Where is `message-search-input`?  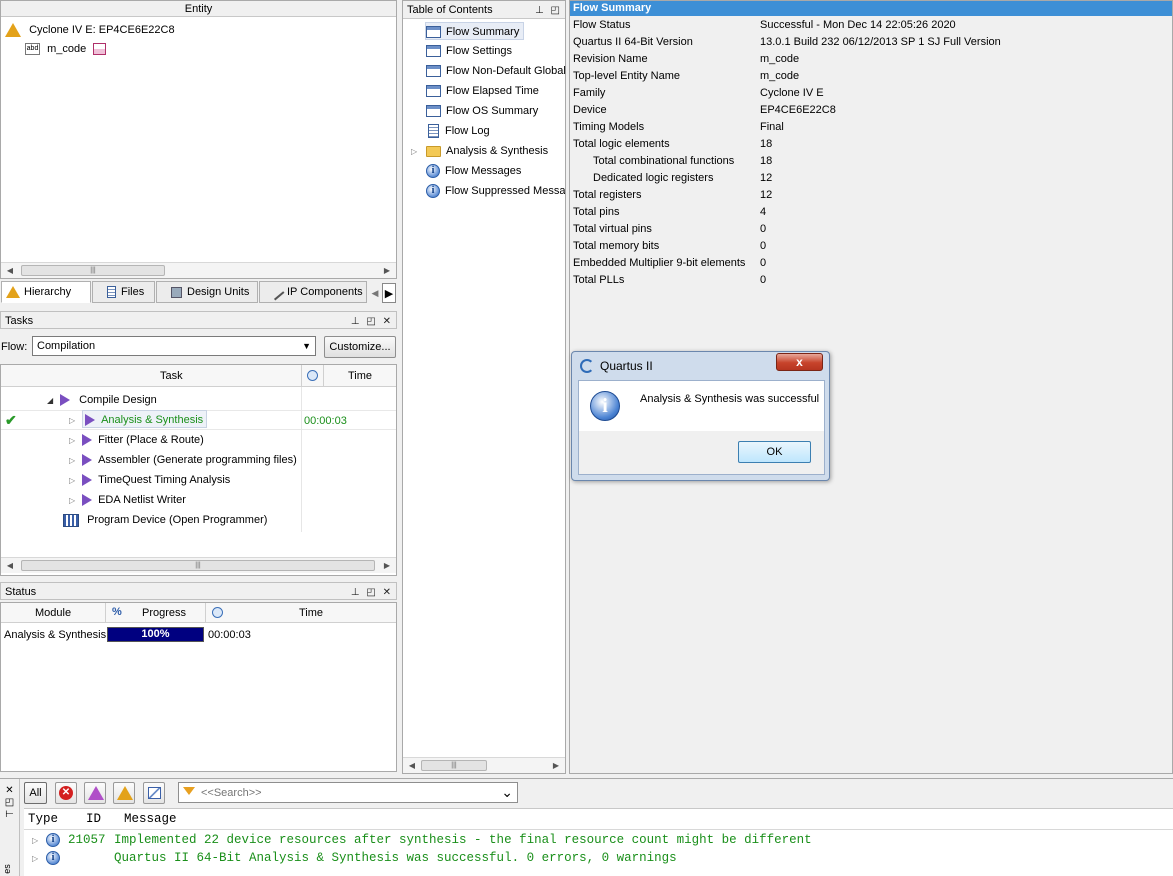
message-search-input is located at coordinates (346, 792).